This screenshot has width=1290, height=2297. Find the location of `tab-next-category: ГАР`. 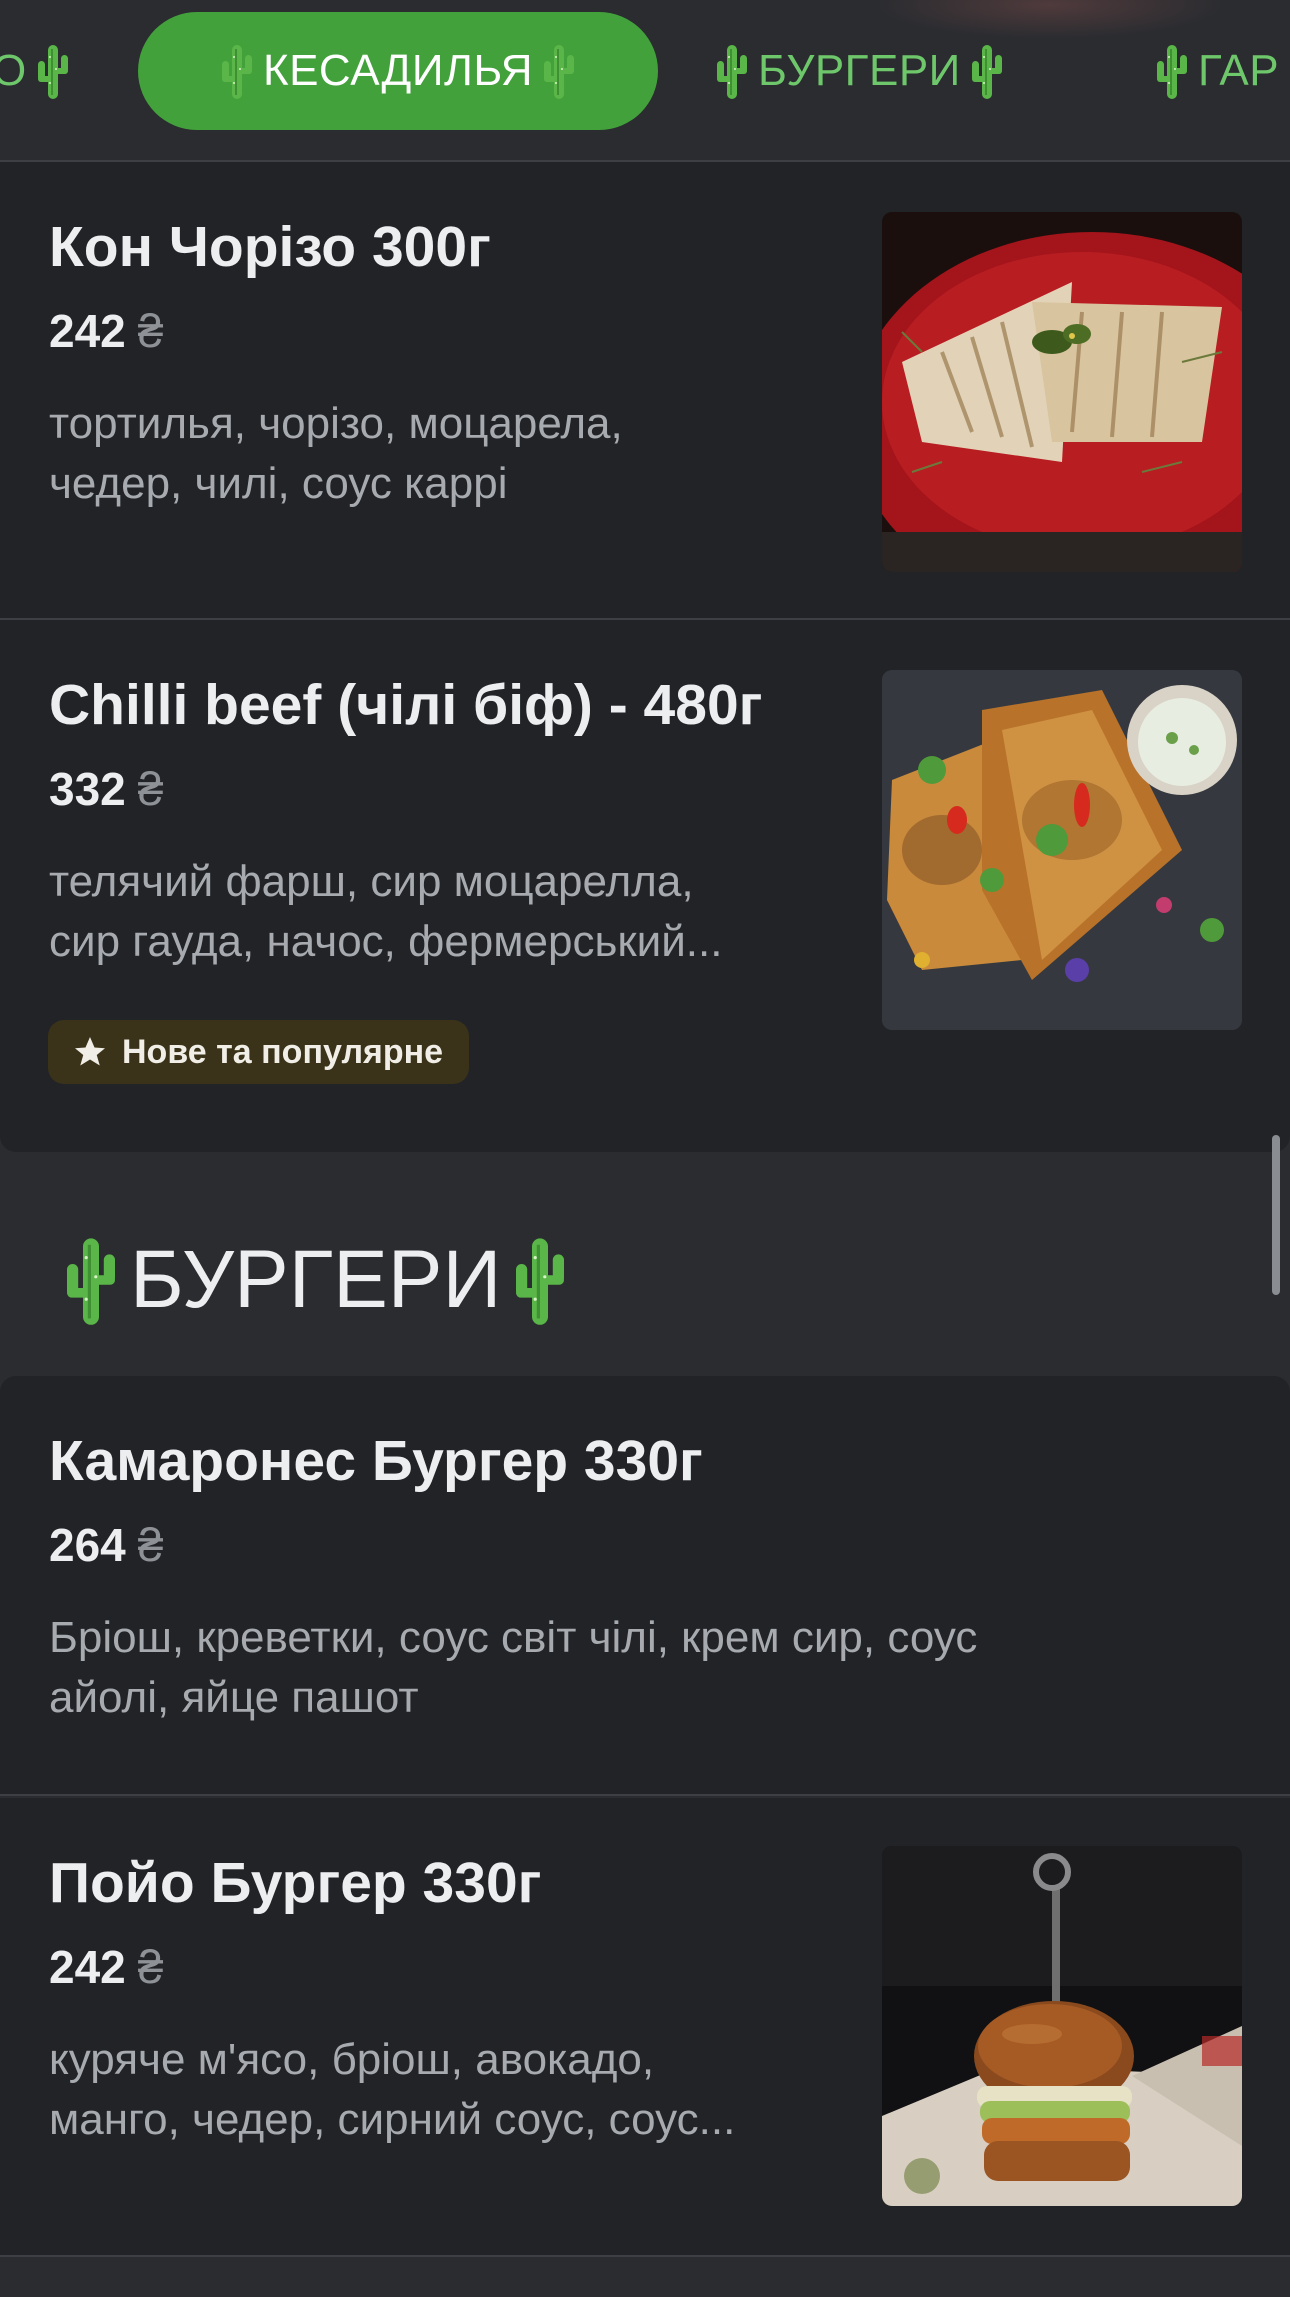

tab-next-category: ГАР is located at coordinates (1218, 71).